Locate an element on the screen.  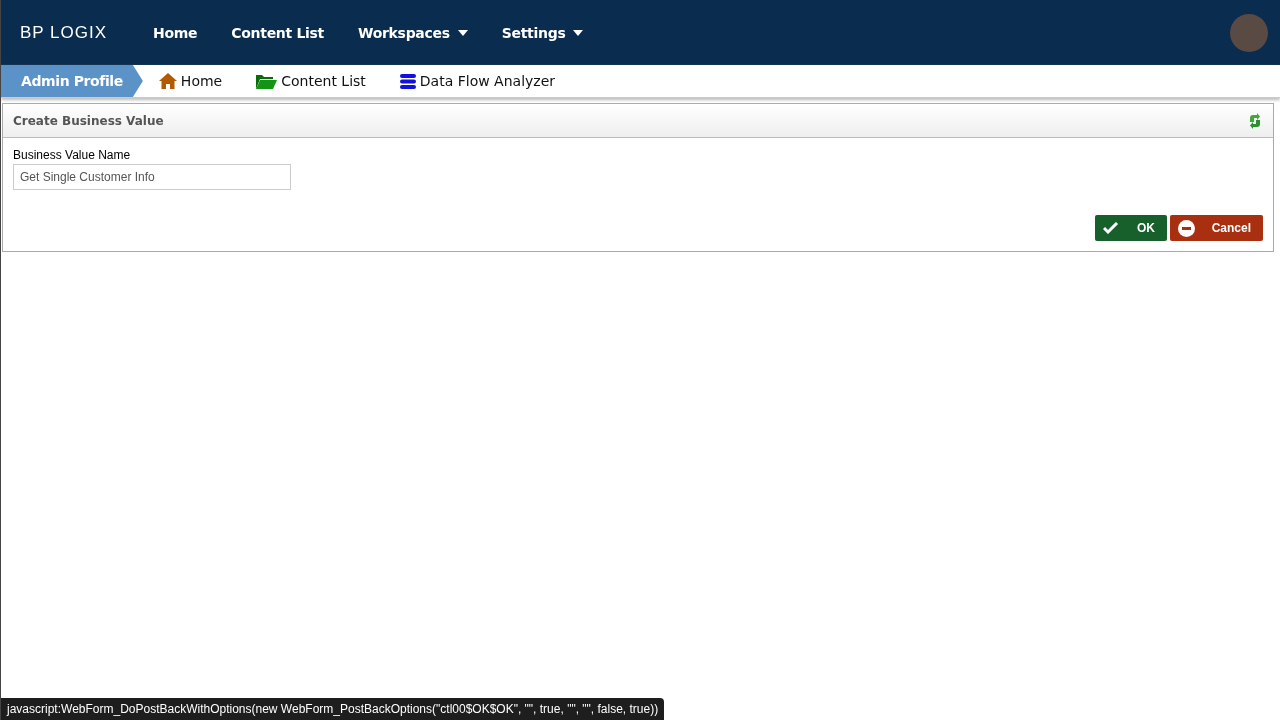
folder-icon is located at coordinates (267, 81).